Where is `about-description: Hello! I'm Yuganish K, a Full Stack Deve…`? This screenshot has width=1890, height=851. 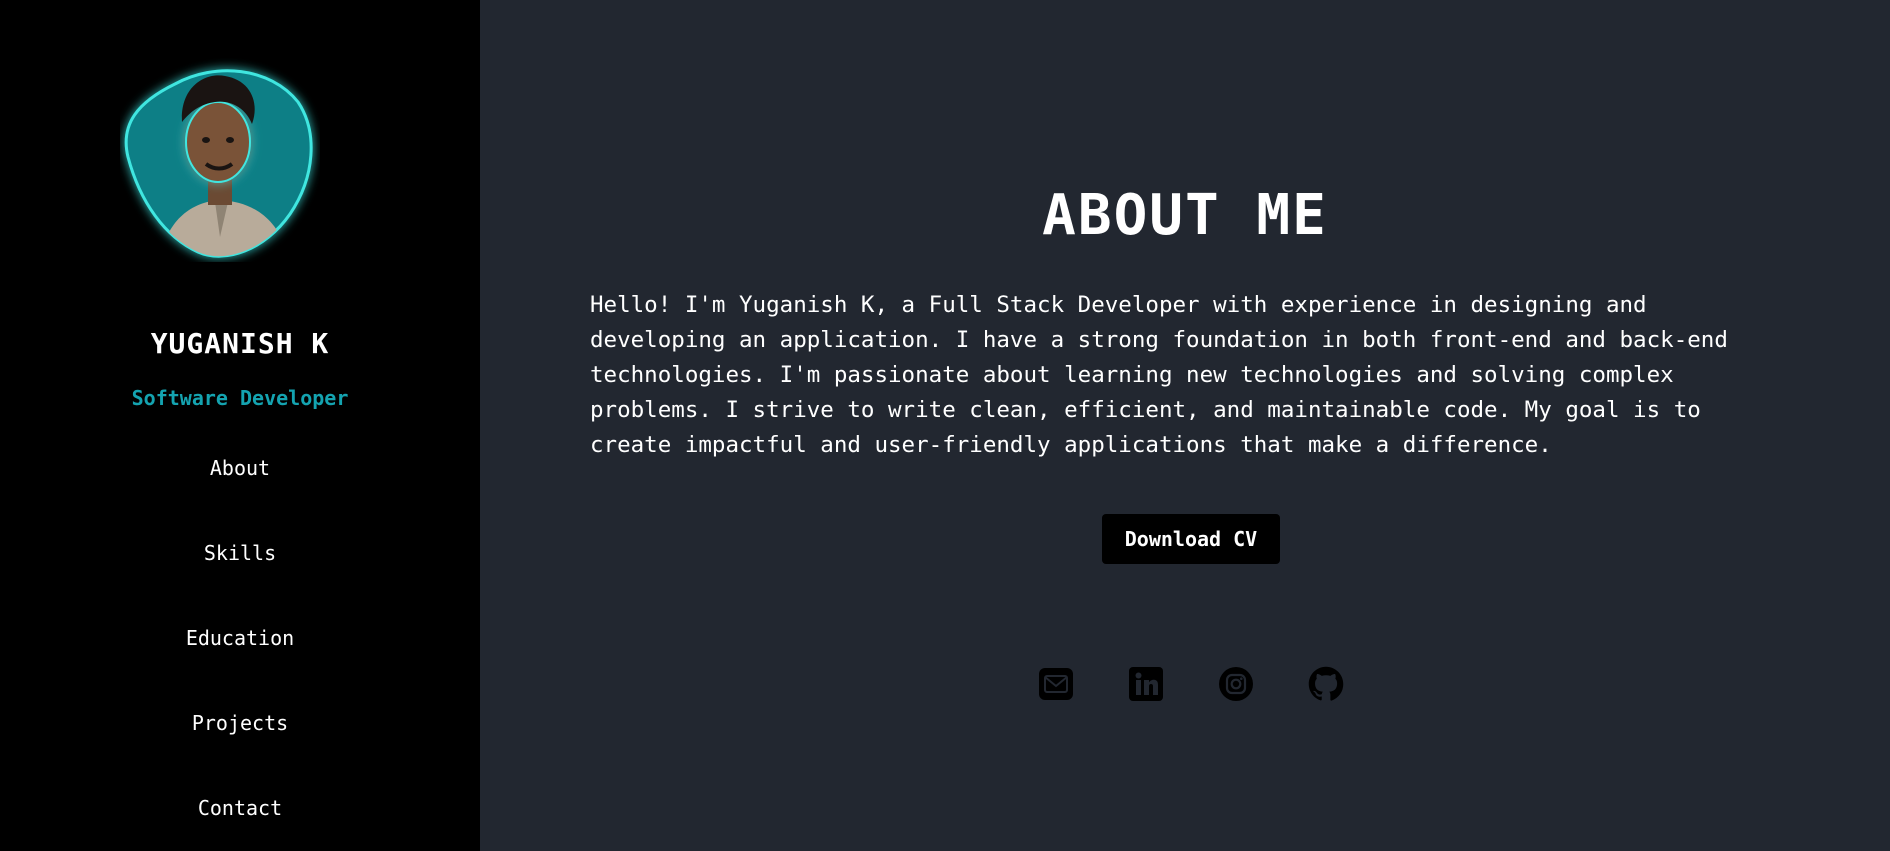 about-description: Hello! I'm Yuganish K, a Full Stack Deve… is located at coordinates (1159, 375).